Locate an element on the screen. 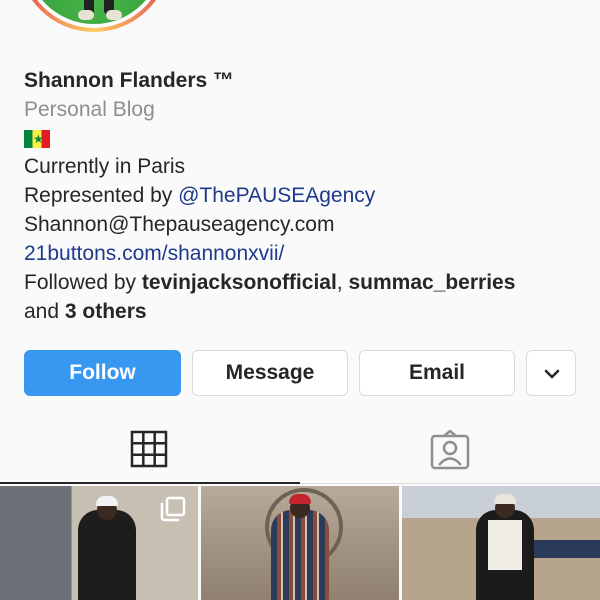 This screenshot has width=600, height=600. bio-email: Shannon@Thepauseagency.com is located at coordinates (179, 224).